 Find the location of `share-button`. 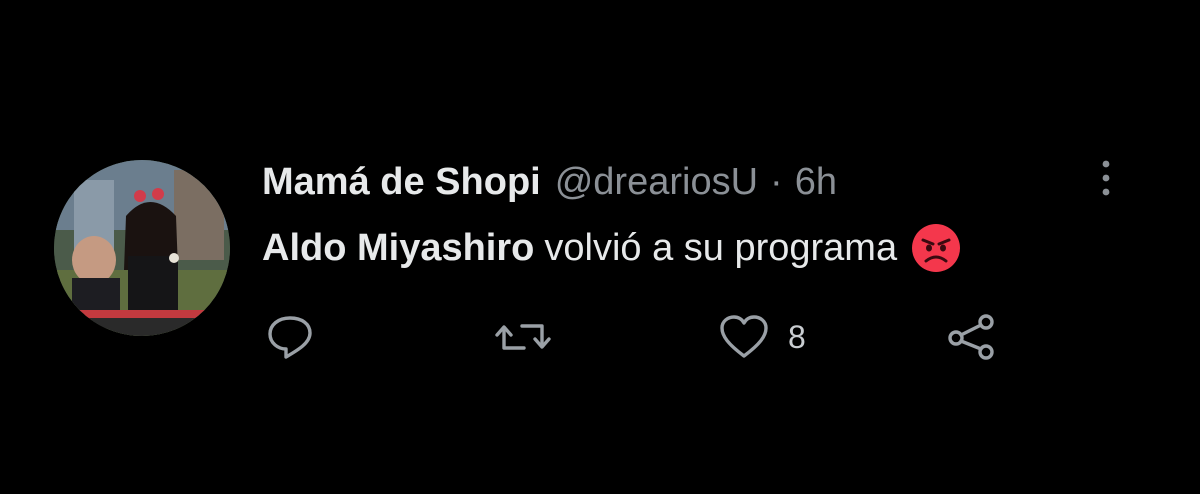

share-button is located at coordinates (972, 337).